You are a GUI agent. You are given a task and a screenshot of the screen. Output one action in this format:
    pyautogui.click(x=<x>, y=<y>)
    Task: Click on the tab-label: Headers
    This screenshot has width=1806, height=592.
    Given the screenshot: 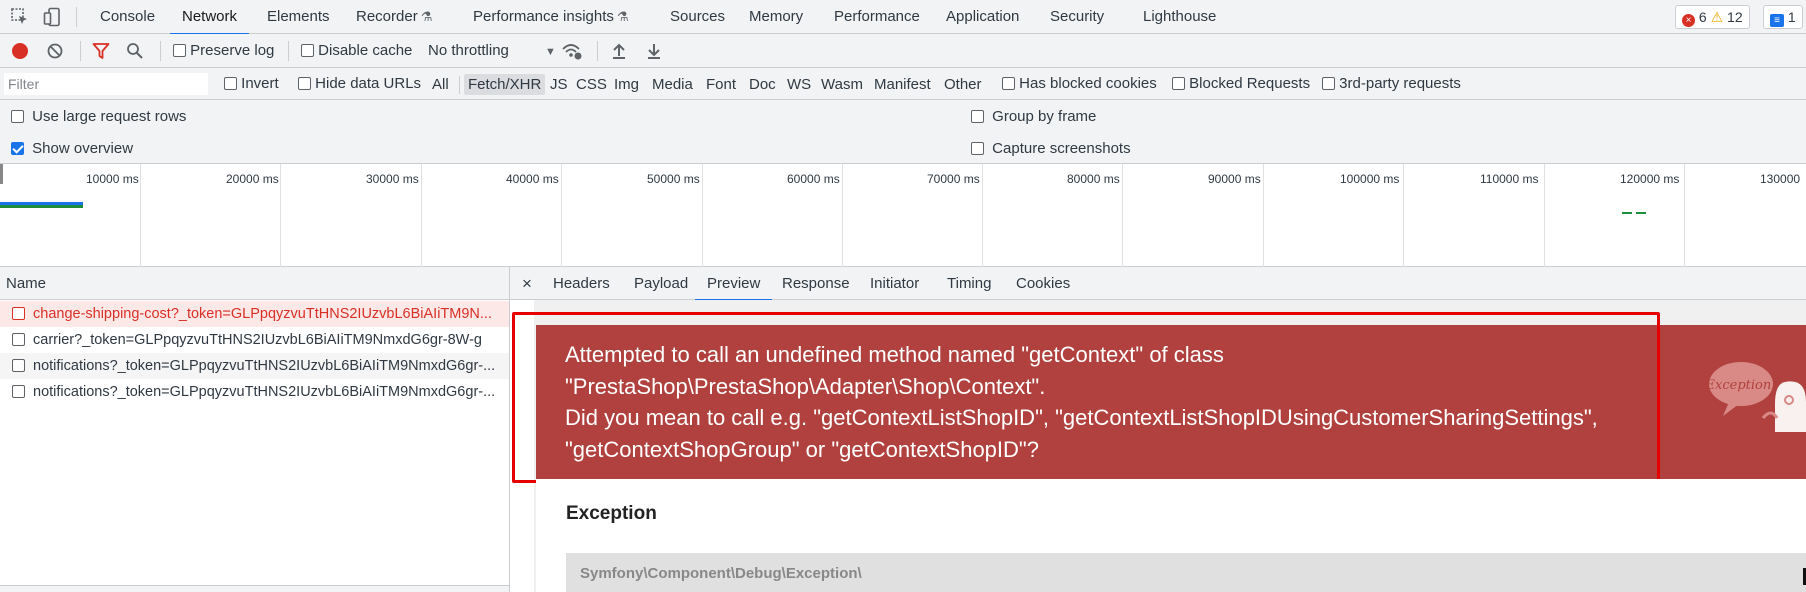 What is the action you would take?
    pyautogui.click(x=581, y=283)
    